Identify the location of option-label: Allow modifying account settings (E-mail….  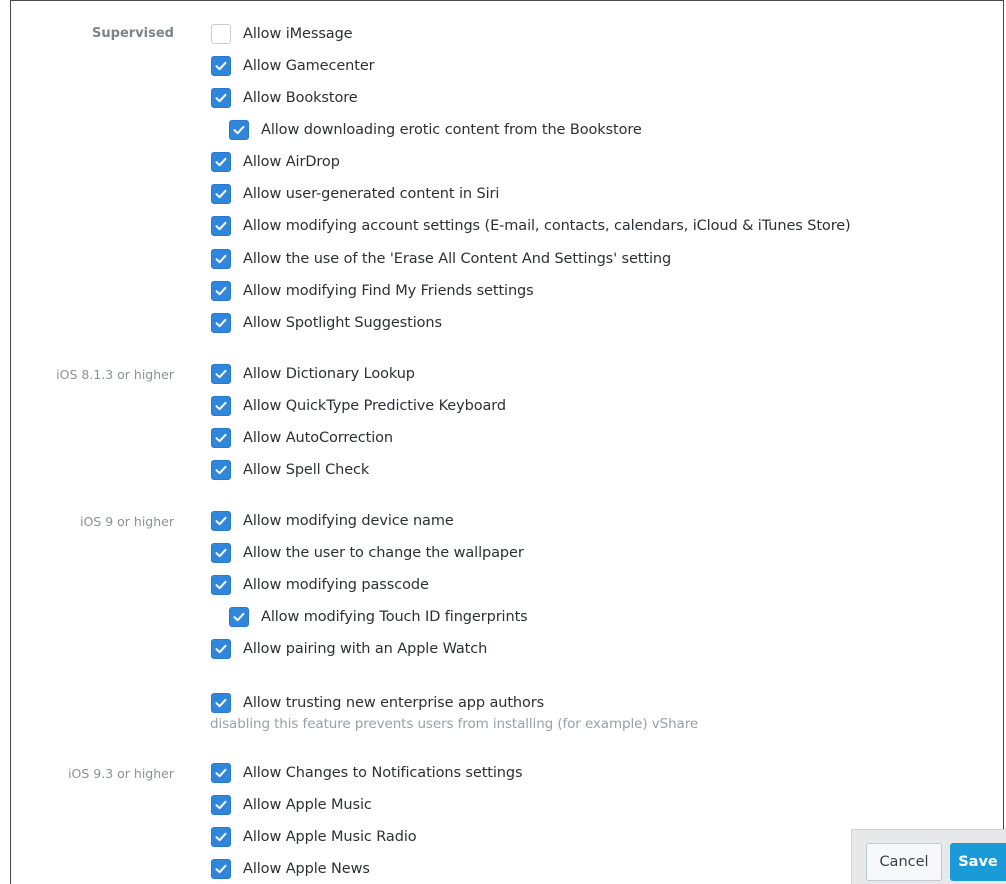
(547, 226).